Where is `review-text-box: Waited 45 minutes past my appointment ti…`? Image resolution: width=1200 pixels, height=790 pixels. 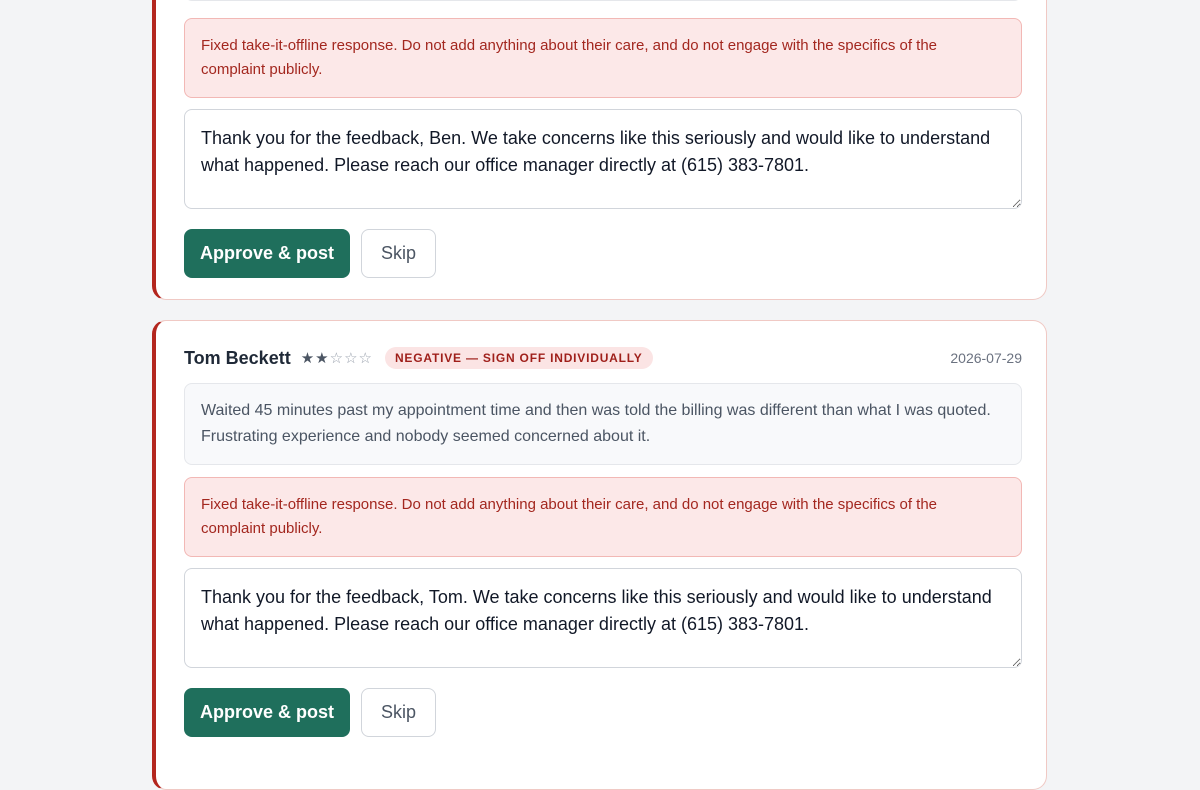
review-text-box: Waited 45 minutes past my appointment ti… is located at coordinates (603, 424).